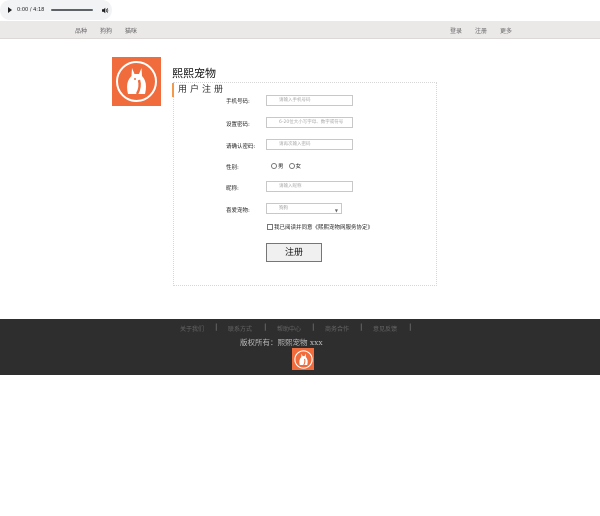  I want to click on audio-time: 0:00 / 4:18, so click(31, 10).